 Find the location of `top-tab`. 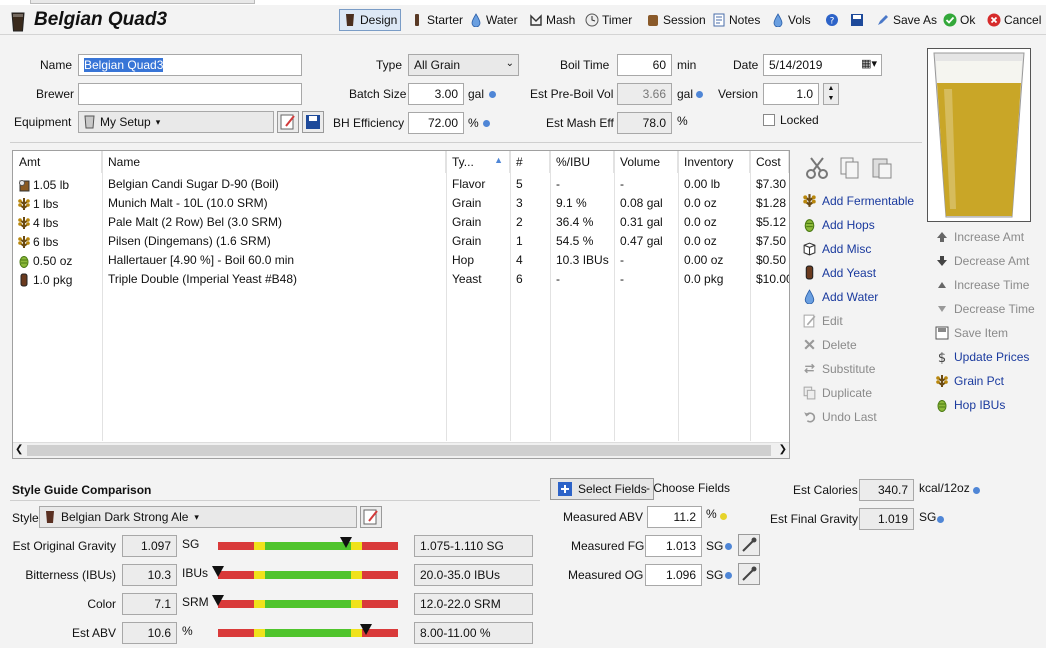

top-tab is located at coordinates (142, 2).